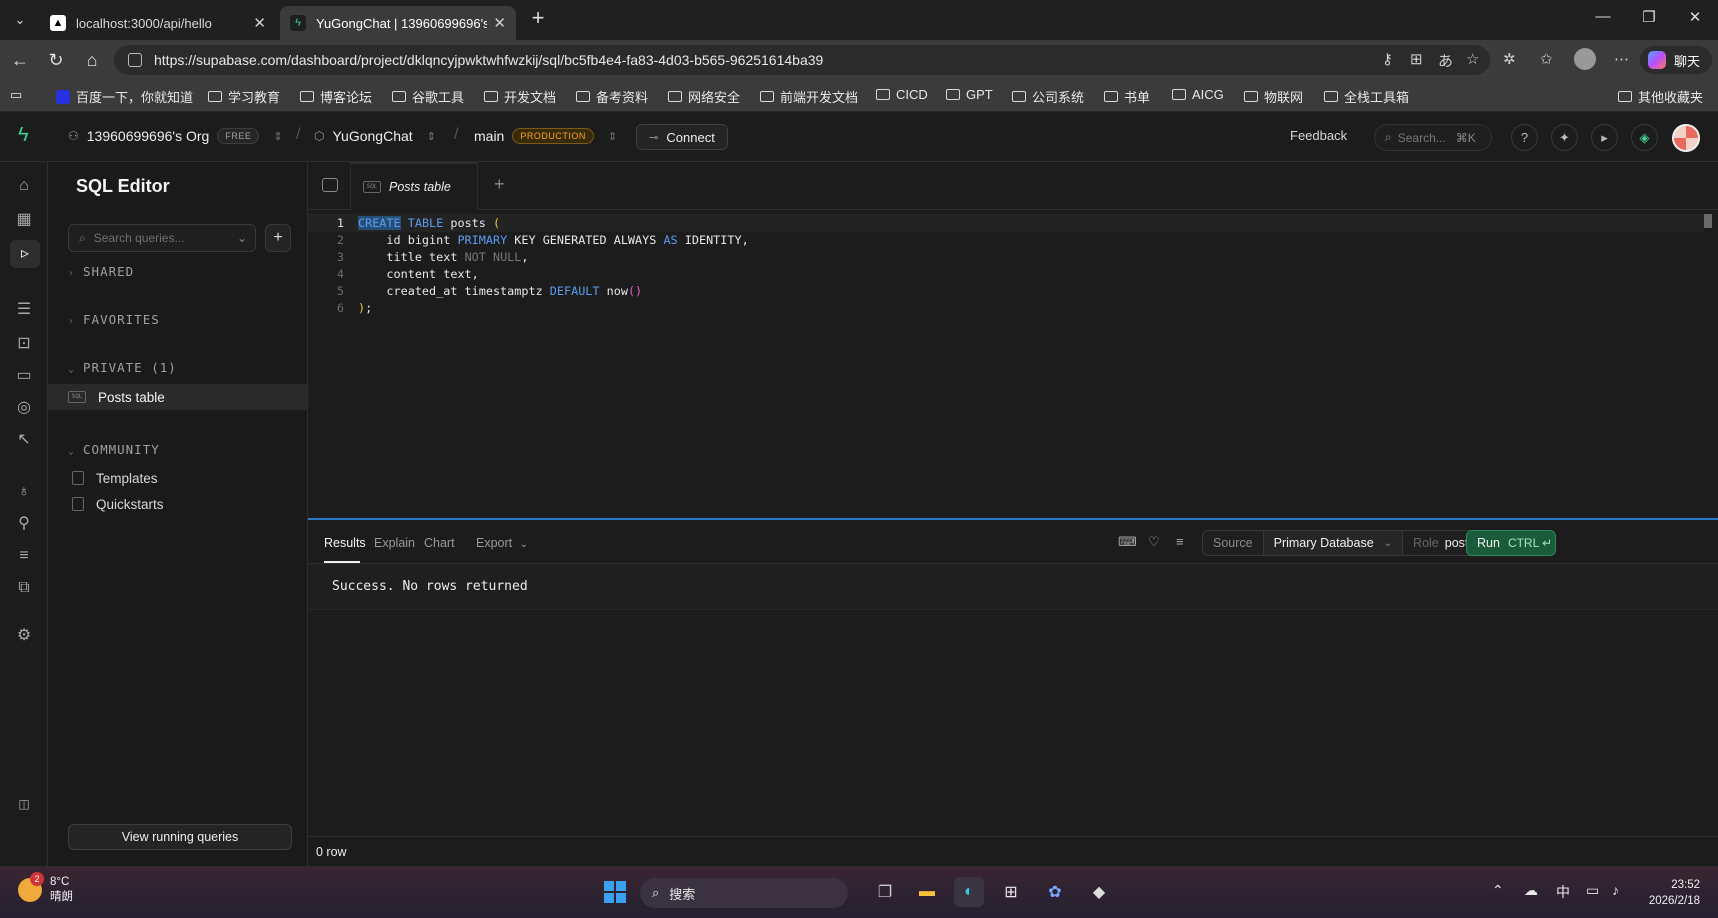 Image resolution: width=1718 pixels, height=918 pixels. Describe the element at coordinates (175, 136) in the screenshot. I see `org-selector: ⚇ 13960699696's Org FREE ⇕` at that location.